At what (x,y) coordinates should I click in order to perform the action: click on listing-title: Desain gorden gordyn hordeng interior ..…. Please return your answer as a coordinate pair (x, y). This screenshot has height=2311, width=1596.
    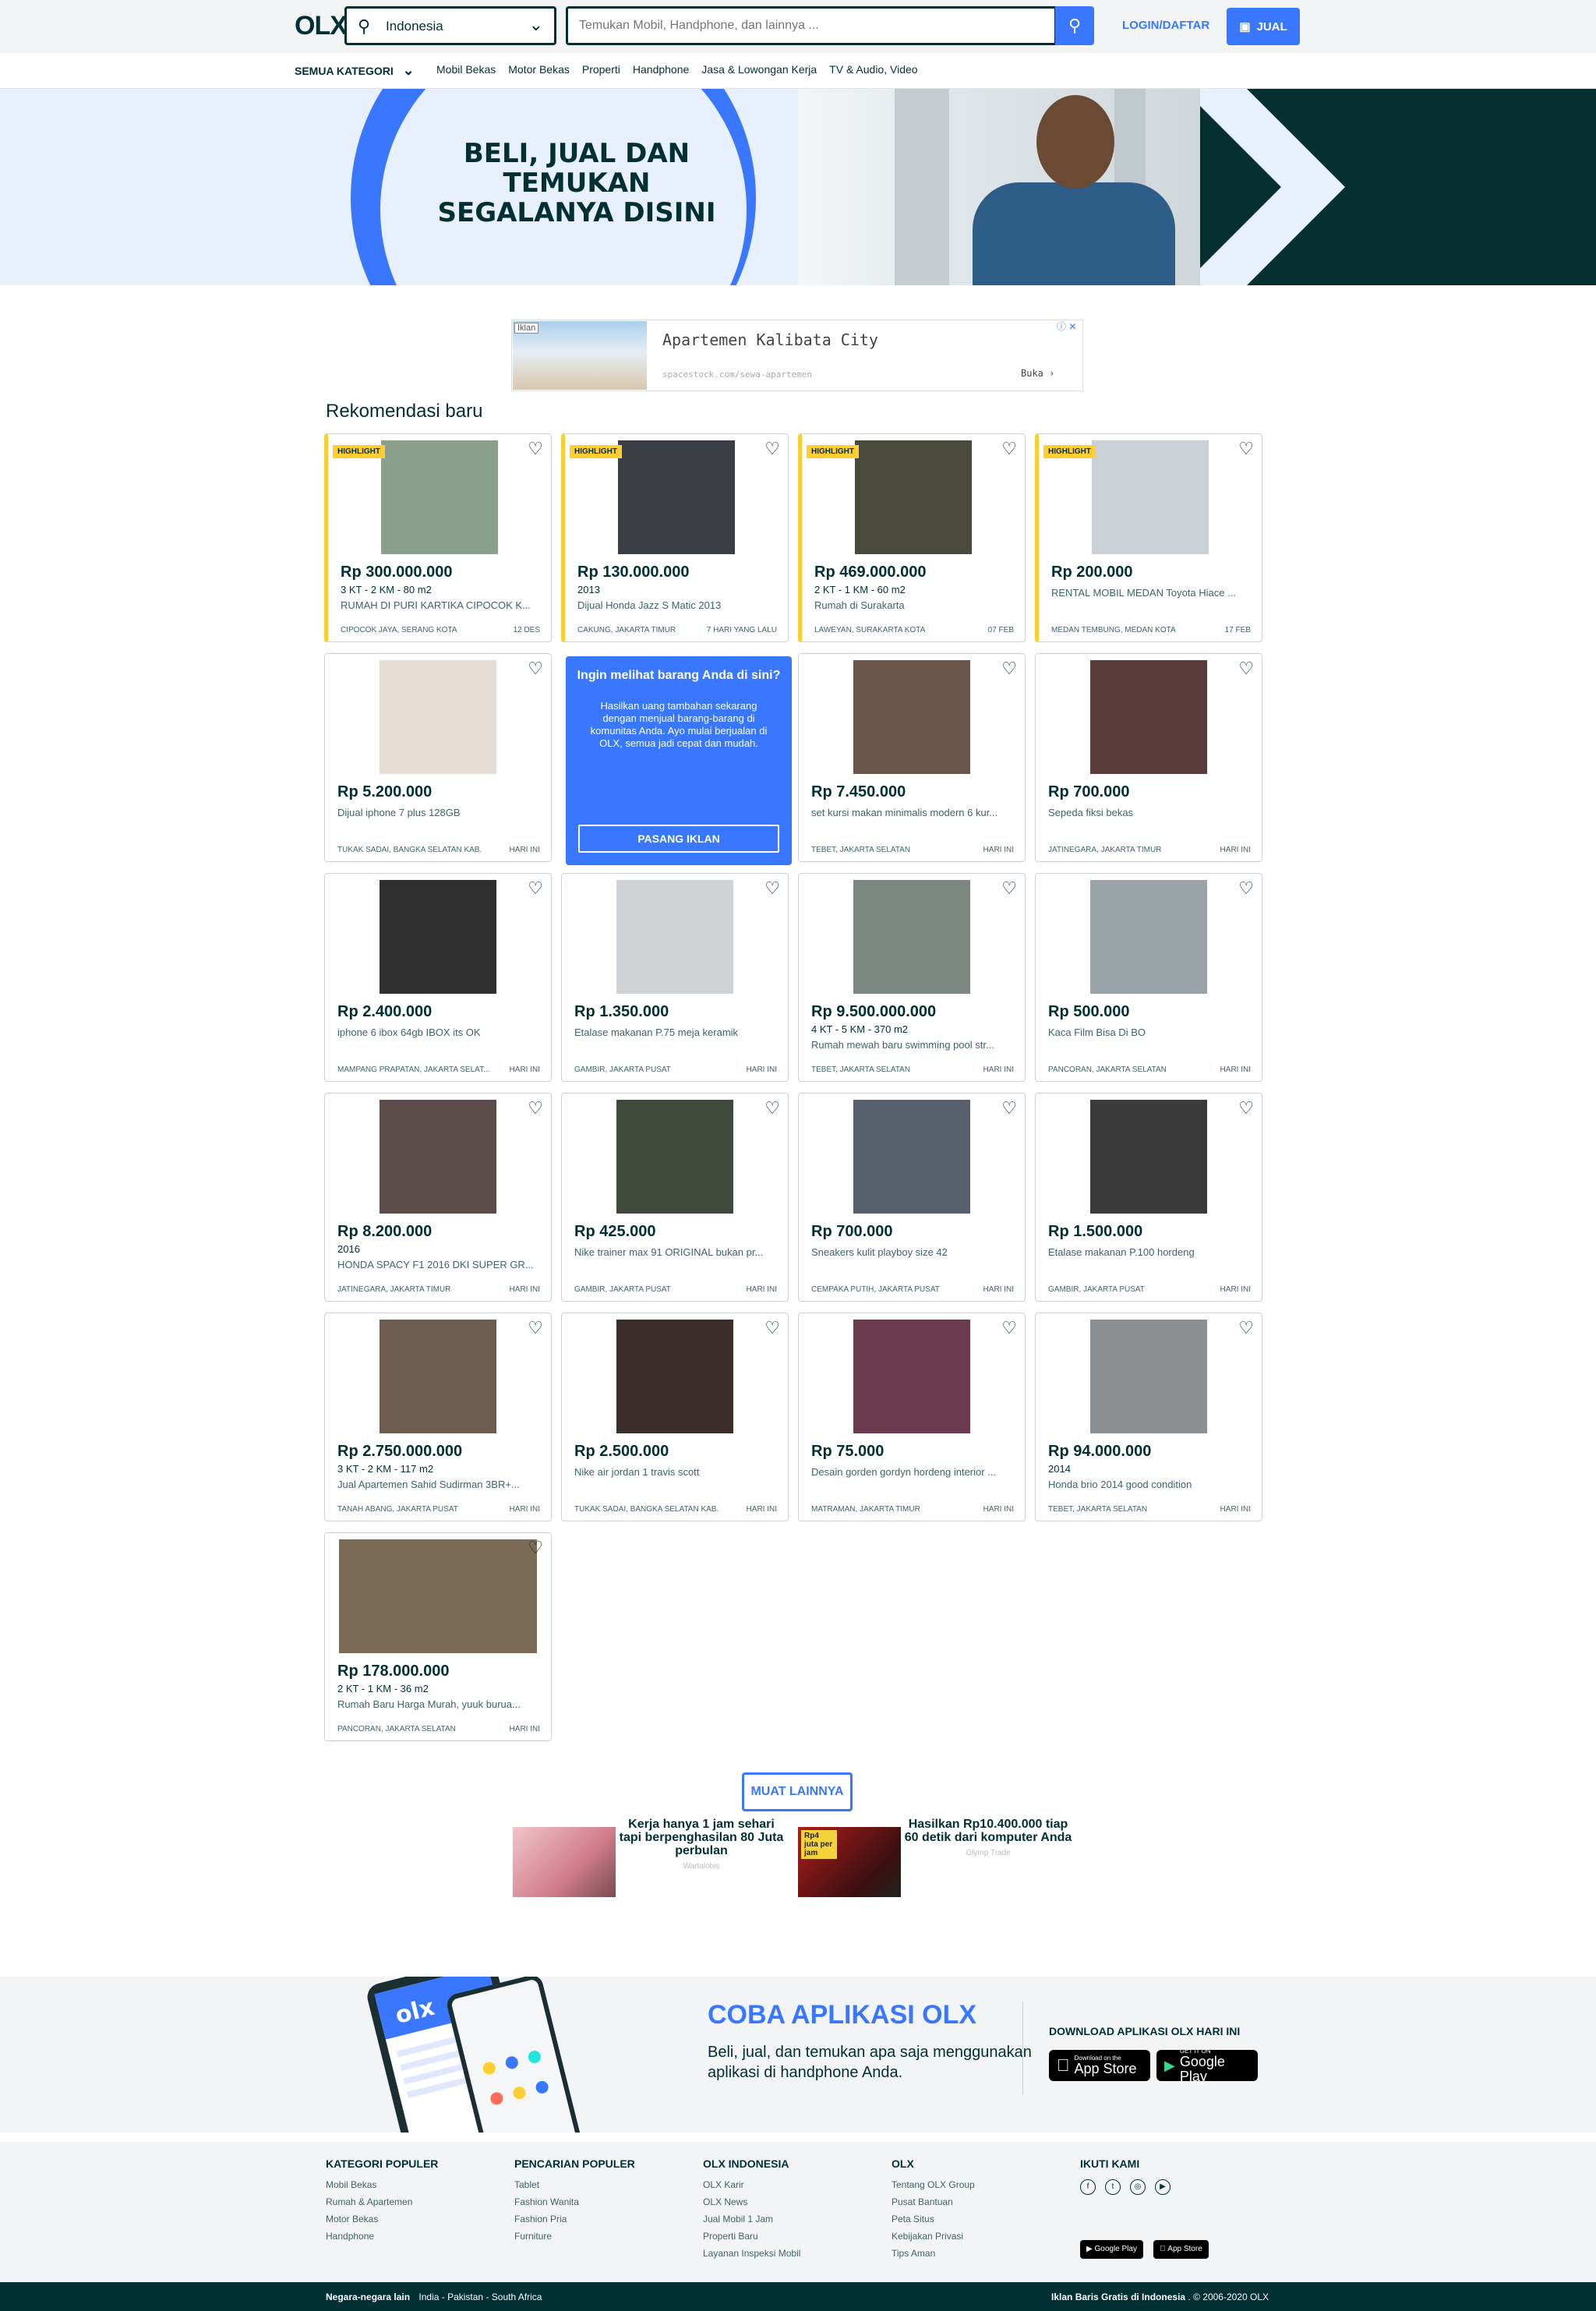
    Looking at the image, I should click on (904, 1472).